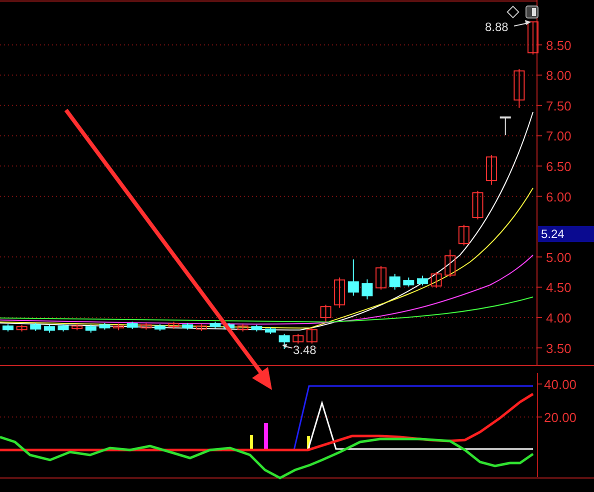 The height and width of the screenshot is (492, 594). Describe the element at coordinates (532, 12) in the screenshot. I see `panel-toggle-icon` at that location.